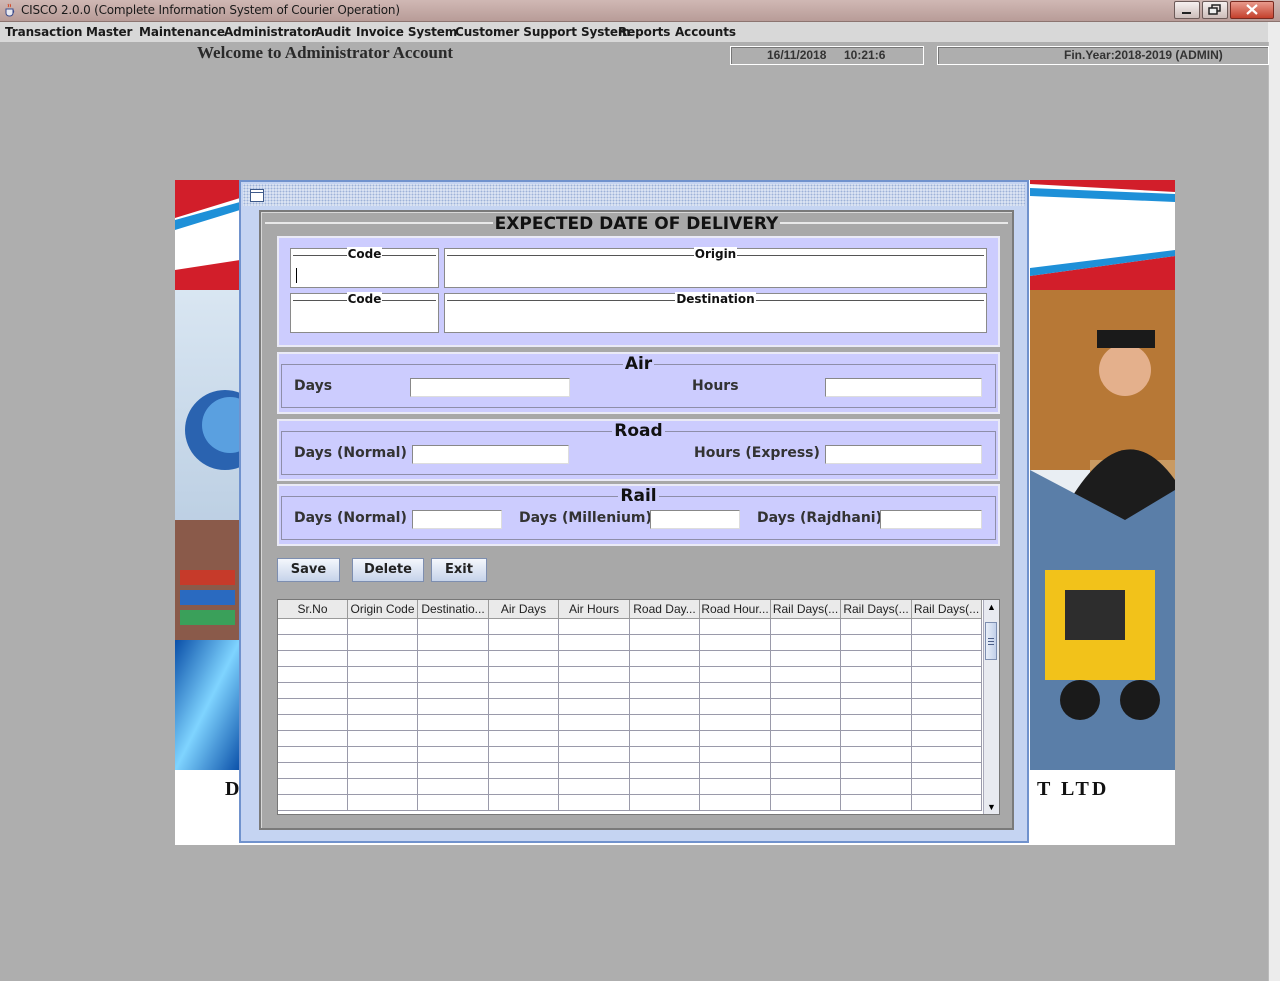  I want to click on exit-button: Exit, so click(459, 570).